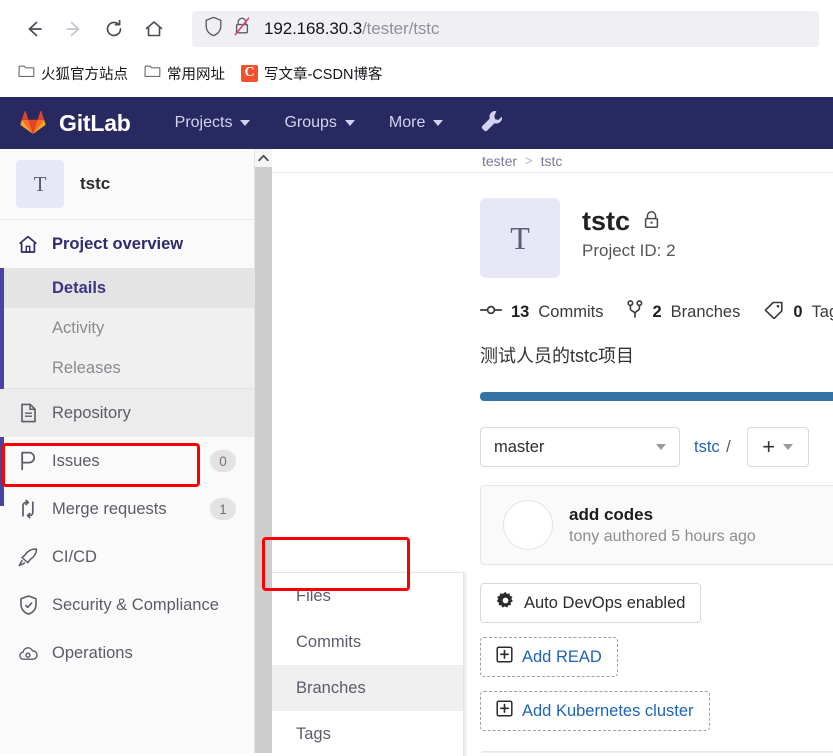 The height and width of the screenshot is (756, 833). What do you see at coordinates (656, 396) in the screenshot?
I see `language-bar` at bounding box center [656, 396].